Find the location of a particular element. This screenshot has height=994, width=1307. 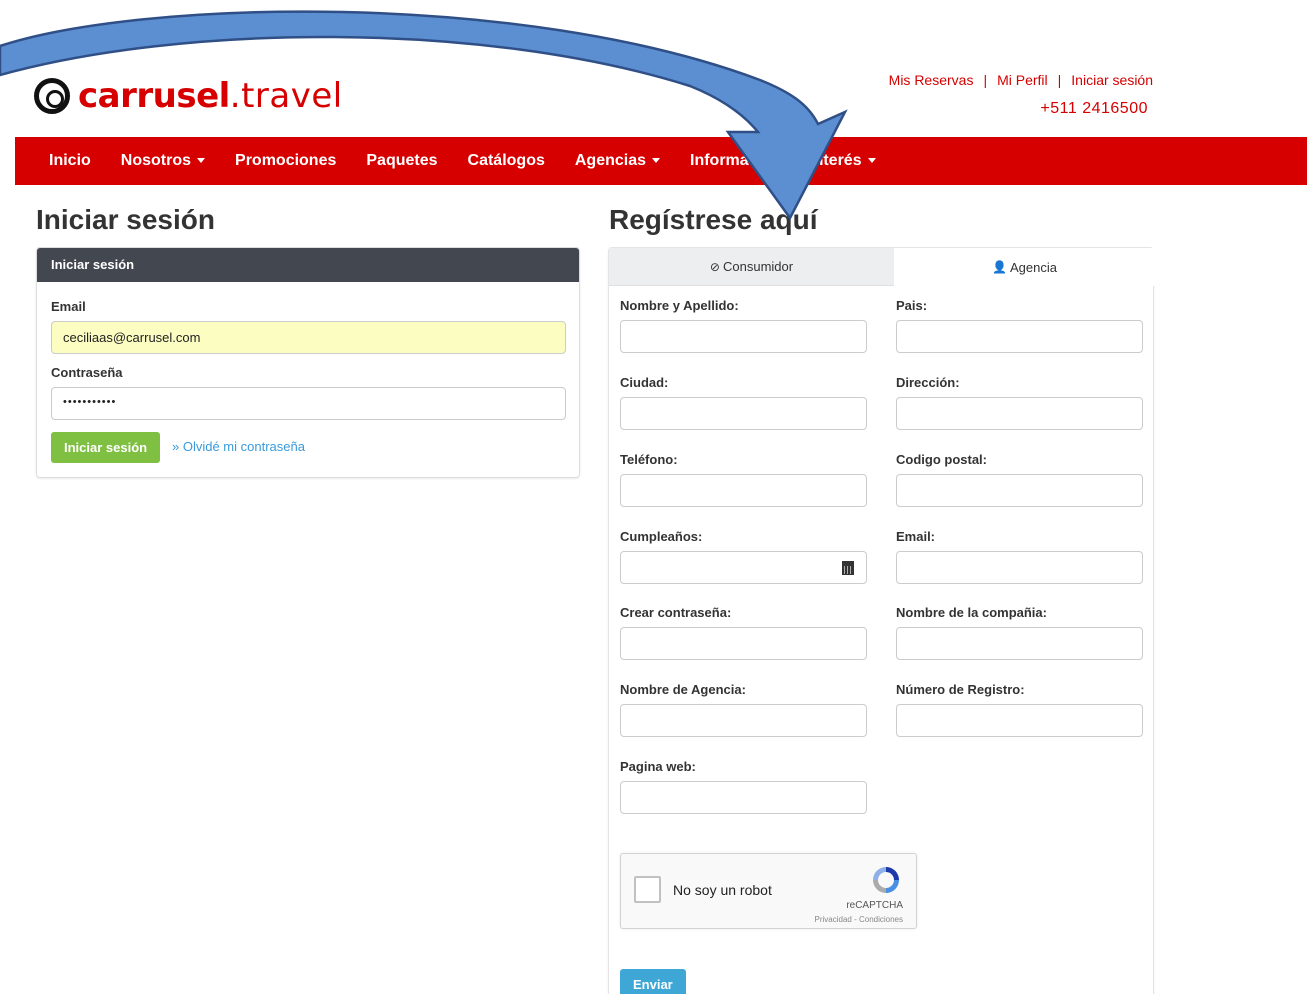

tab-agencia: 👤 Agencia is located at coordinates (1024, 267).